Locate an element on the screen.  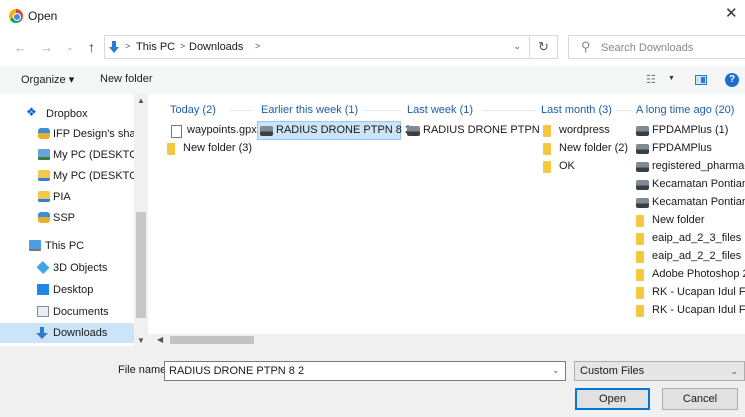
list-item: Adobe Photoshop 20 is located at coordinates (689, 275).